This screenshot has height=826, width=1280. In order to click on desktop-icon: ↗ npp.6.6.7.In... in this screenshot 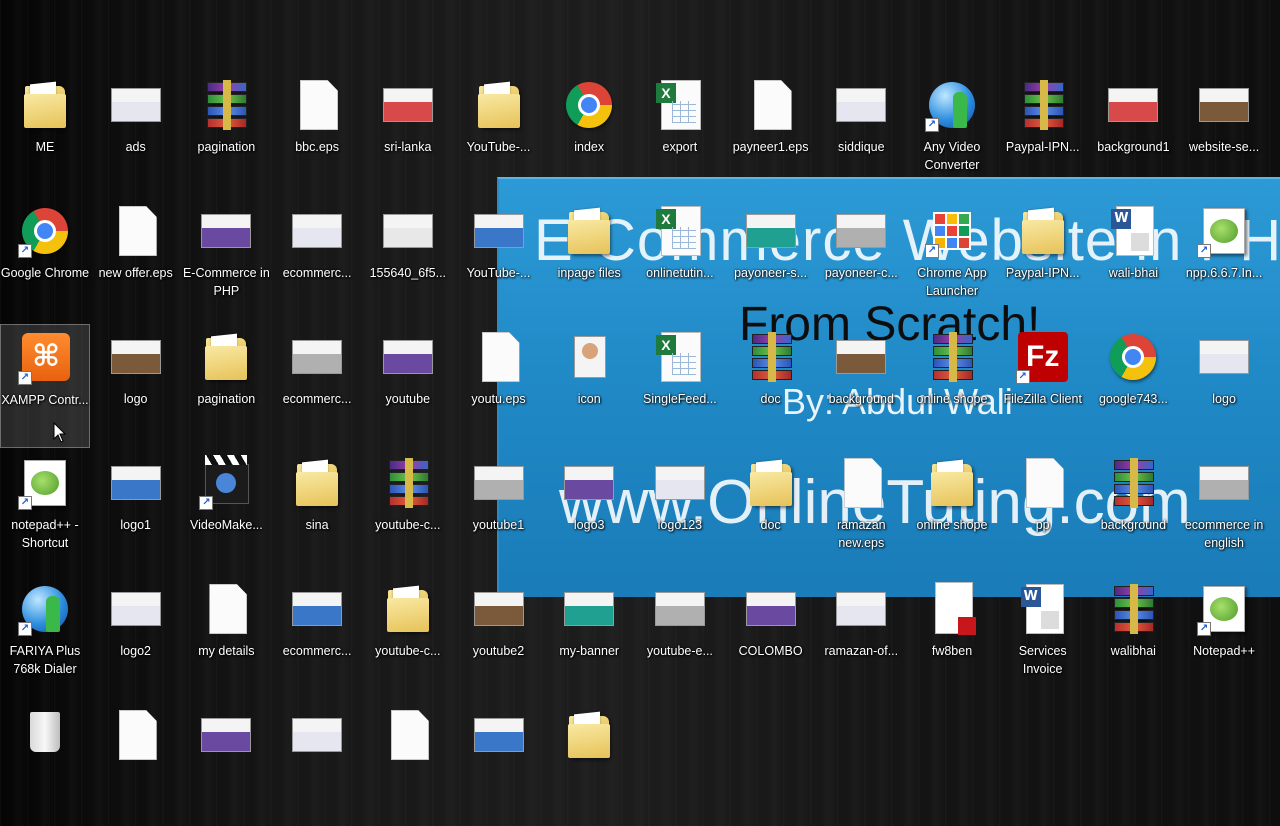, I will do `click(1224, 260)`.